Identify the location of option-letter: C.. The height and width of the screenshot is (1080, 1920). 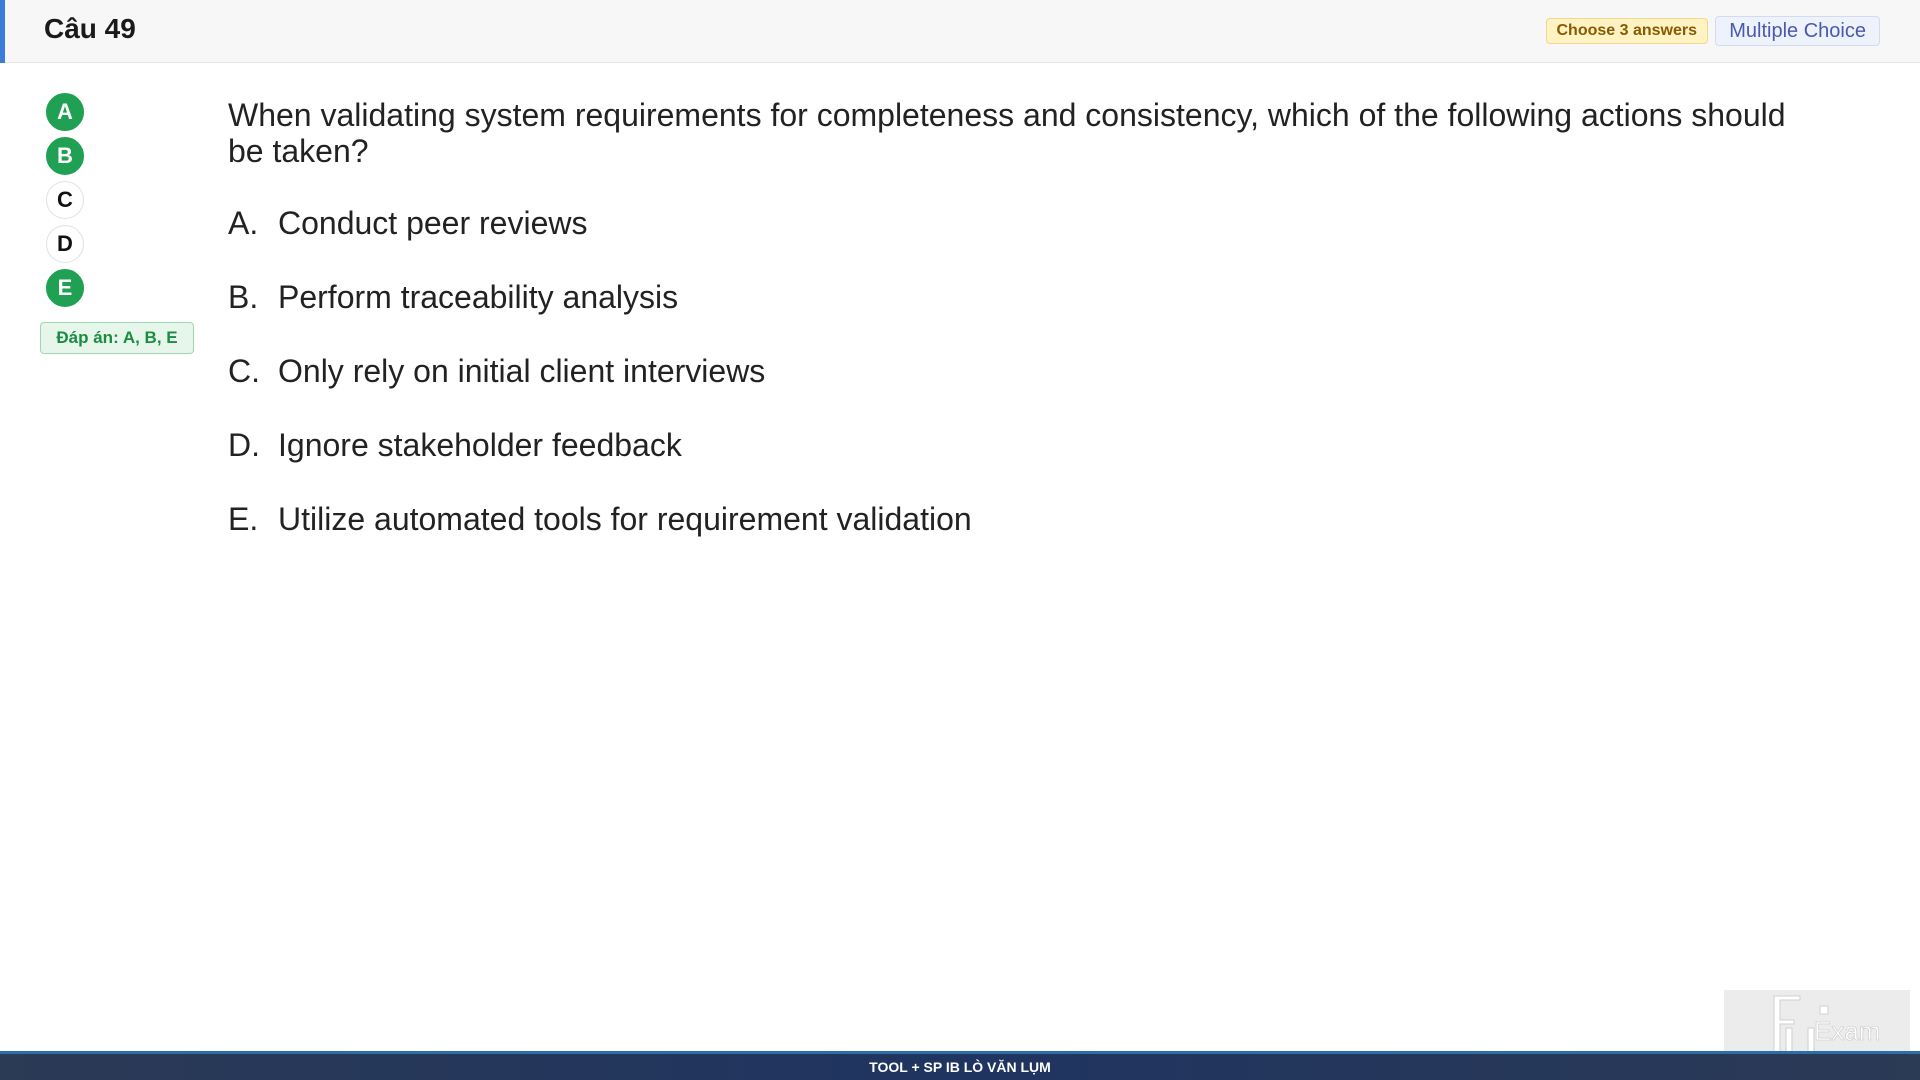
(244, 371).